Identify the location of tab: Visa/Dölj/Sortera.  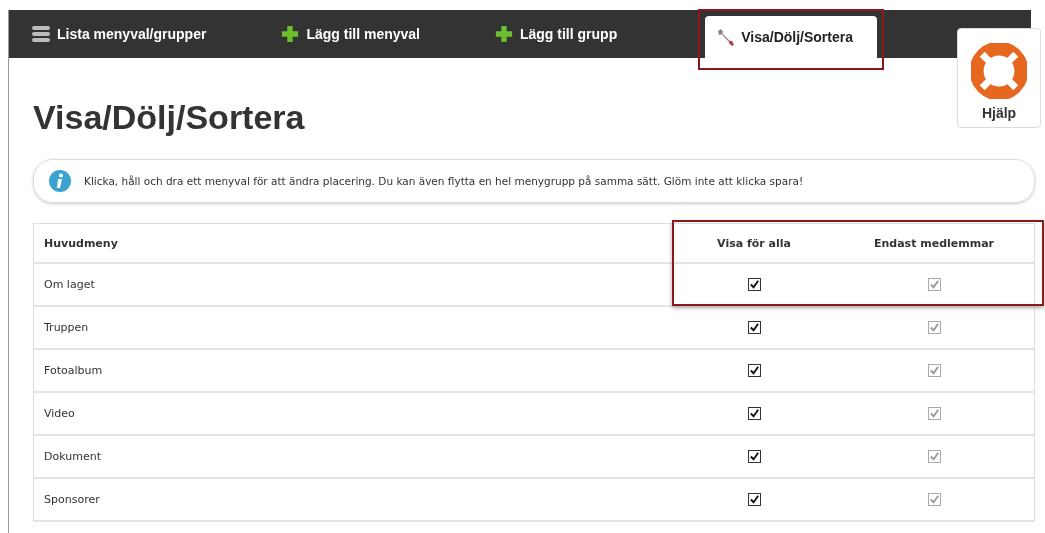
(791, 37).